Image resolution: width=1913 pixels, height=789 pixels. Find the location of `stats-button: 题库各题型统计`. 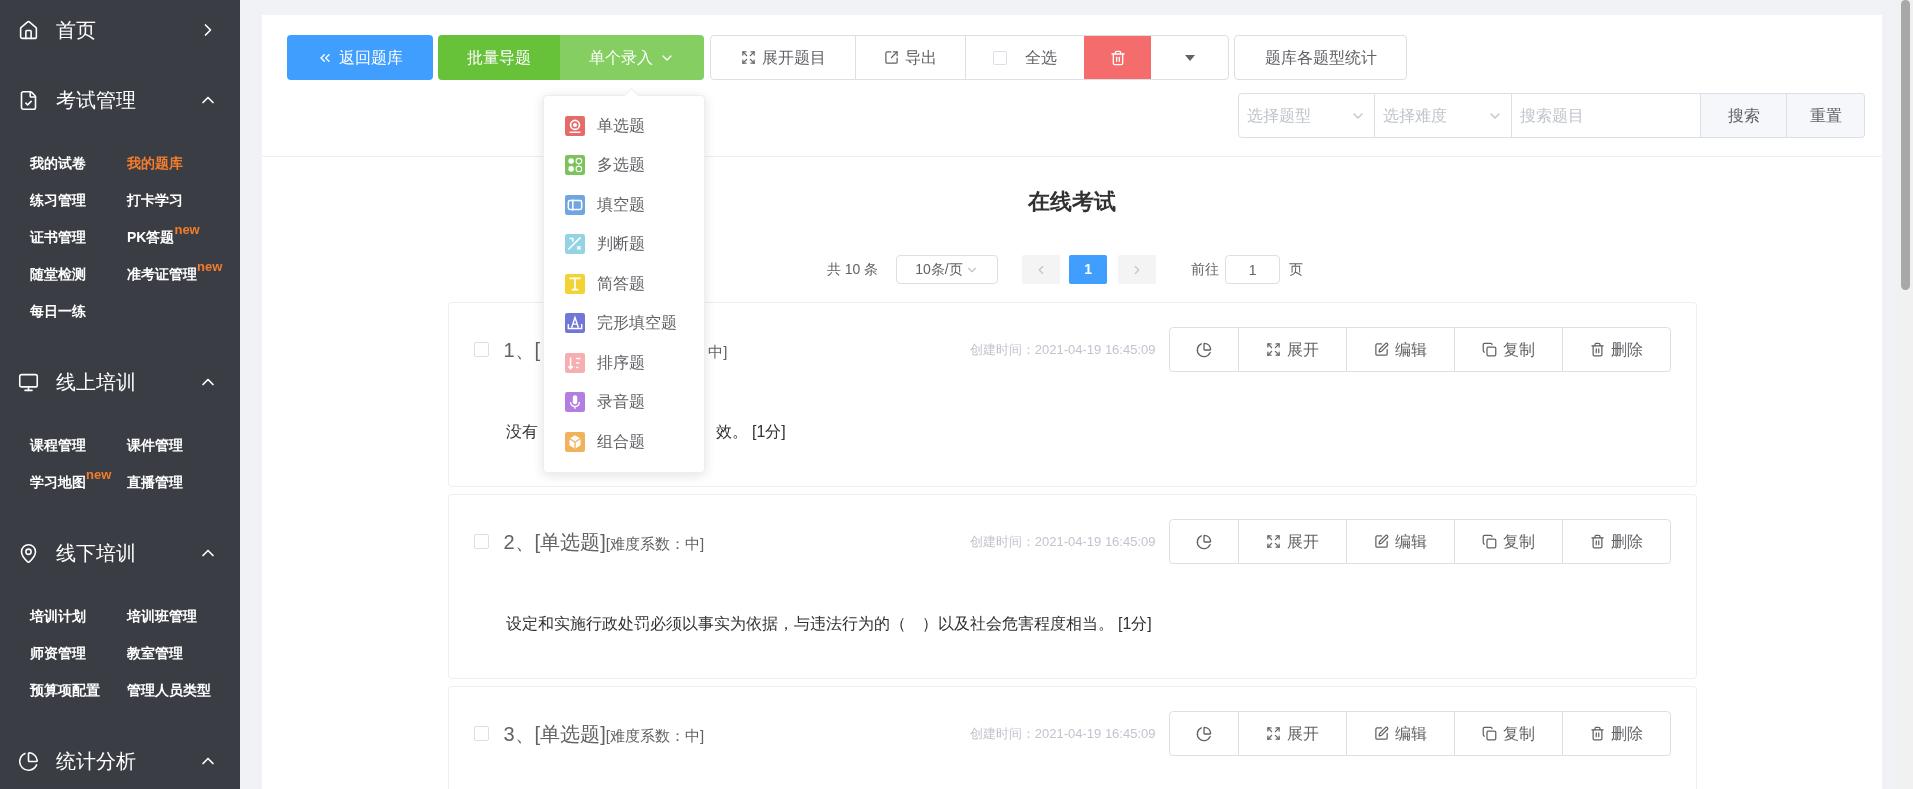

stats-button: 题库各题型统计 is located at coordinates (1320, 57).